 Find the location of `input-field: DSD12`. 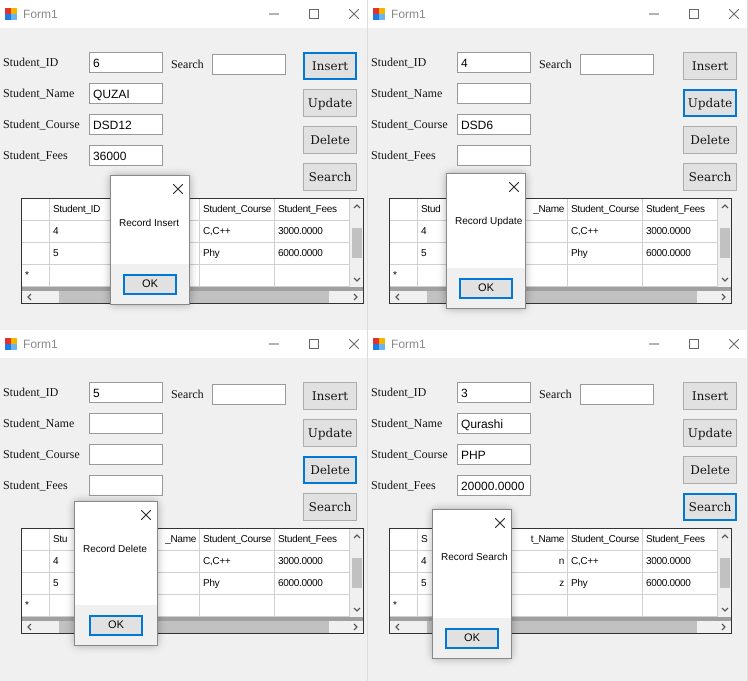

input-field: DSD12 is located at coordinates (126, 124).